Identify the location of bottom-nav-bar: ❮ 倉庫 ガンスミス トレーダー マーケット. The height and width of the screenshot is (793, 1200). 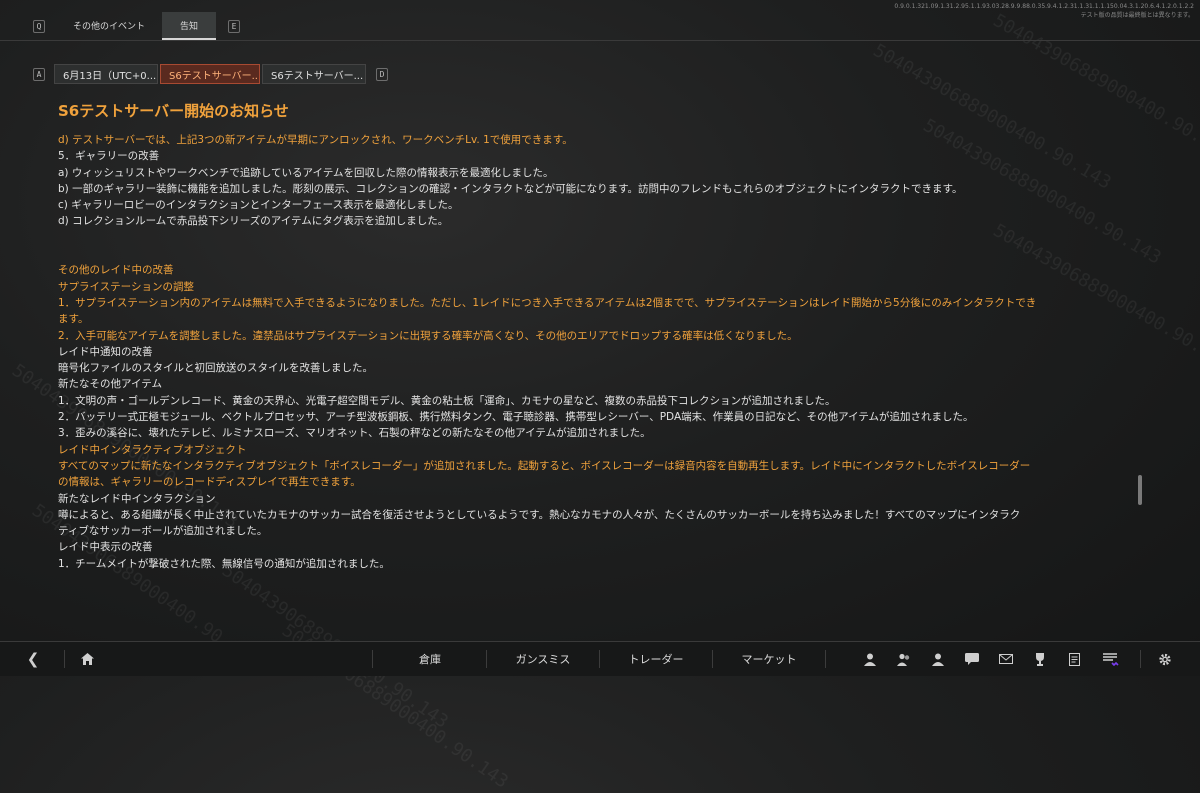
(600, 658).